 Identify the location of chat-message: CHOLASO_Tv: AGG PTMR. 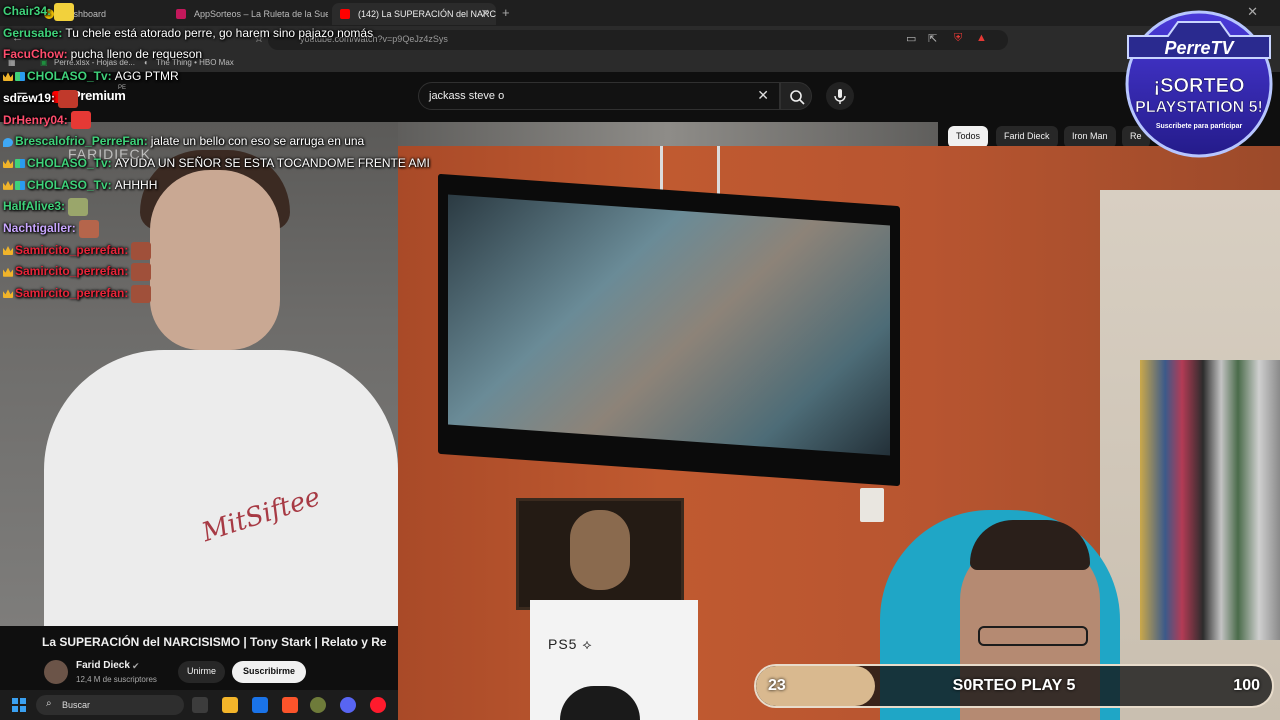
(91, 76).